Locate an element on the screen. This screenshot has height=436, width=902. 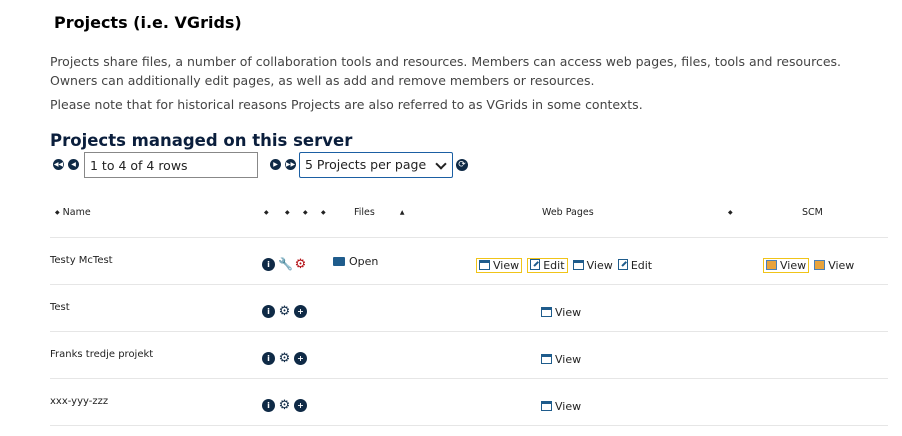
web-pages-links: View Edit View Edit is located at coordinates (564, 263).